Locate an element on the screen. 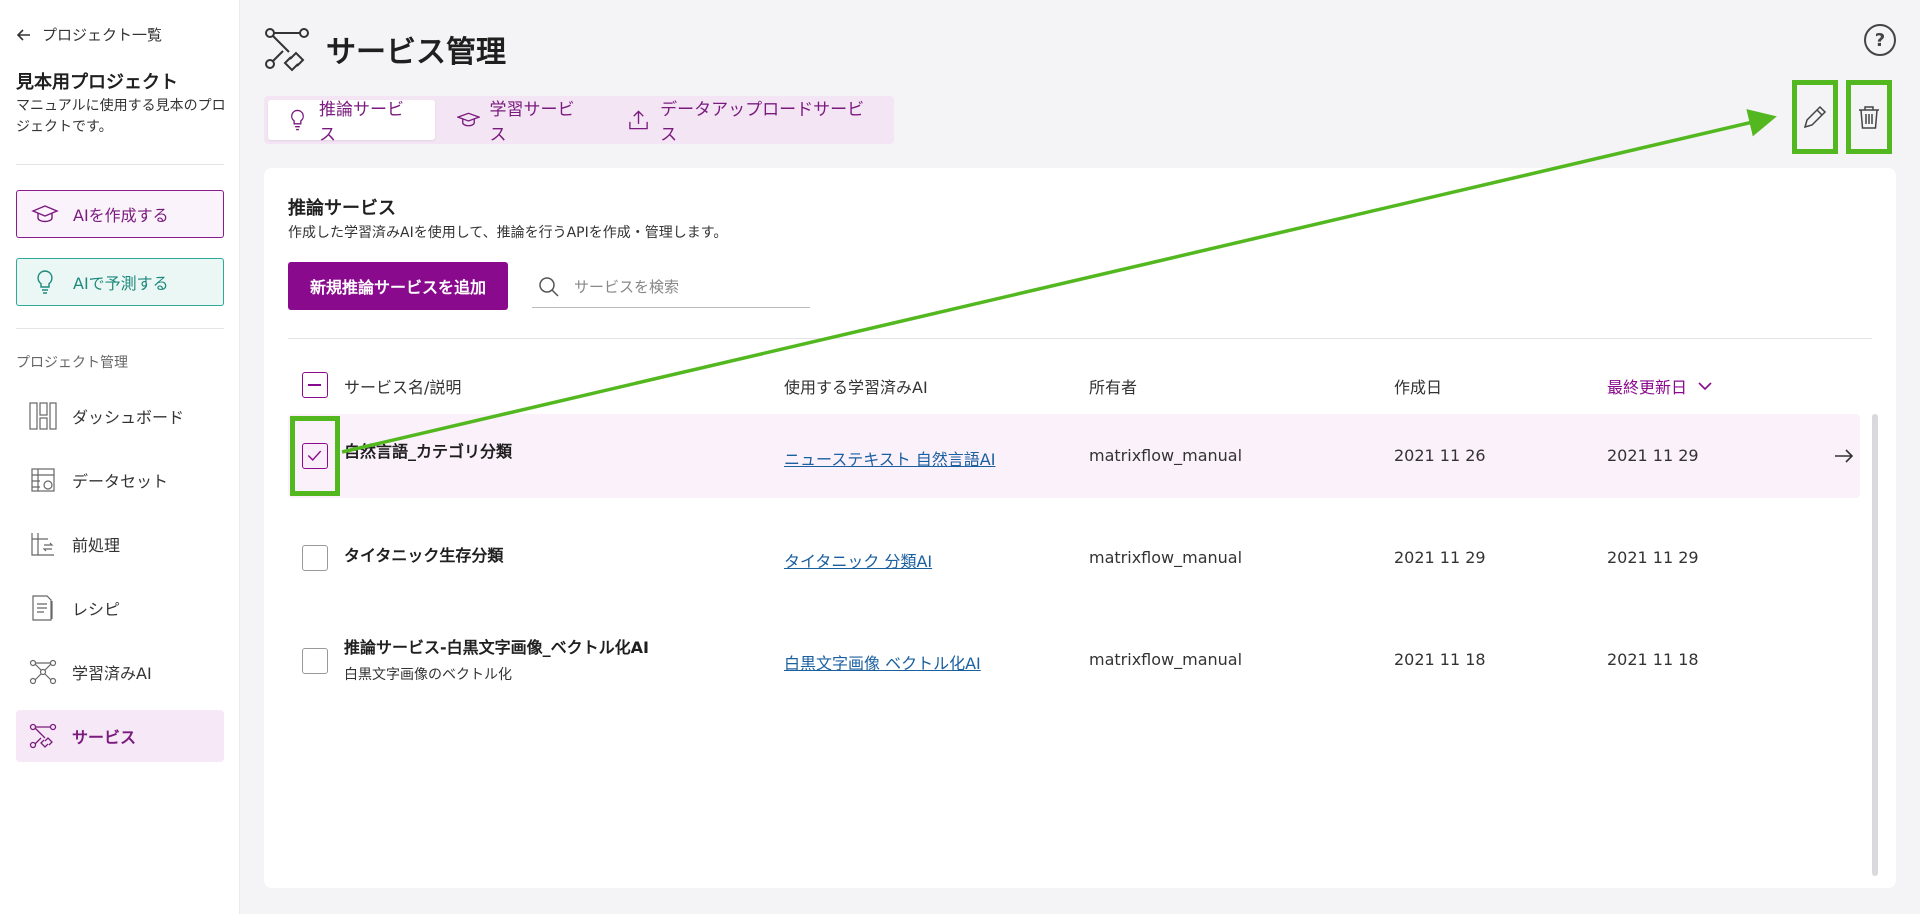 The width and height of the screenshot is (1920, 914). column-header-model: 使用する学習済みAI is located at coordinates (856, 387).